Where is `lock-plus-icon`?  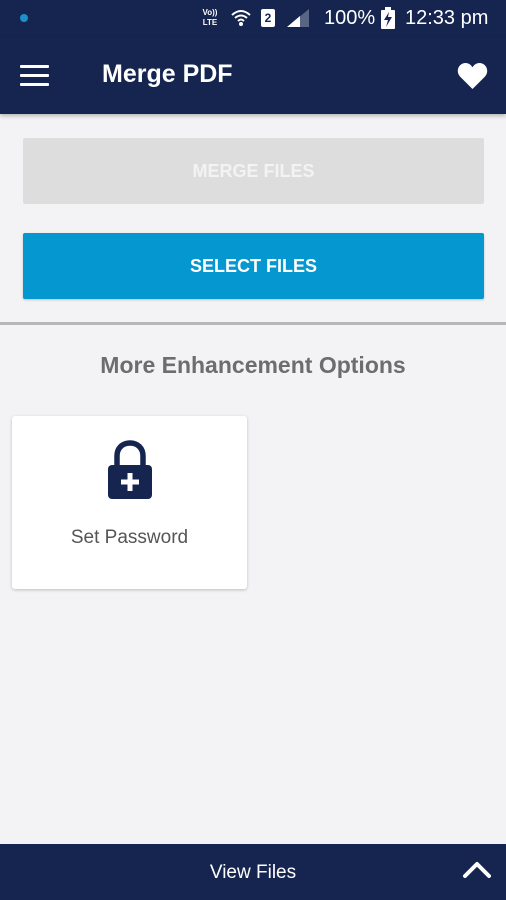
lock-plus-icon is located at coordinates (130, 469).